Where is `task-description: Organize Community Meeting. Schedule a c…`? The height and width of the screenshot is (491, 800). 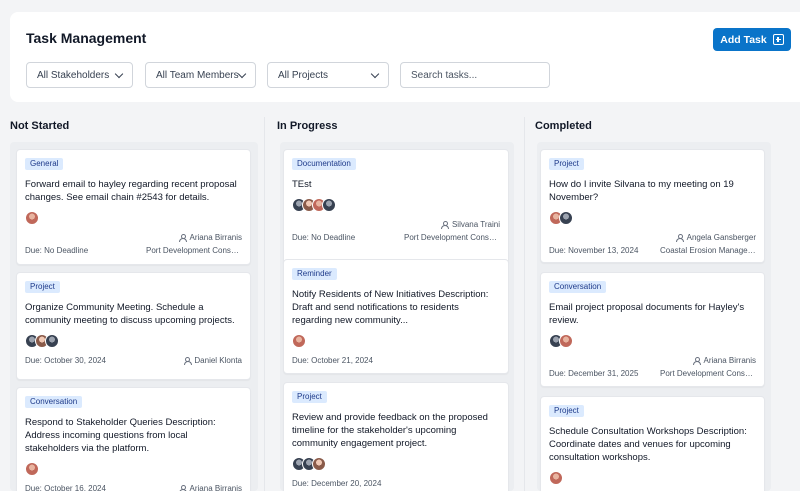 task-description: Organize Community Meeting. Schedule a c… is located at coordinates (130, 314).